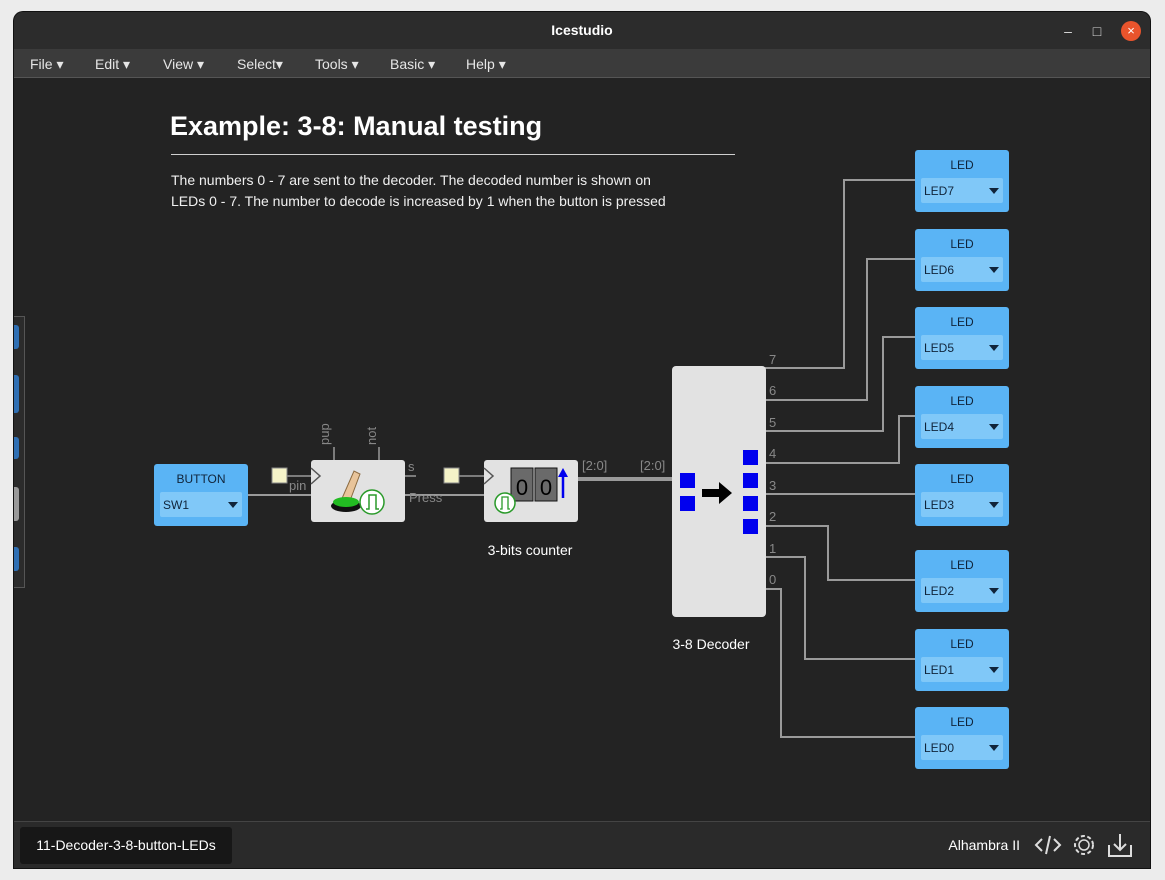  Describe the element at coordinates (840, 553) in the screenshot. I see `wire-out2` at that location.